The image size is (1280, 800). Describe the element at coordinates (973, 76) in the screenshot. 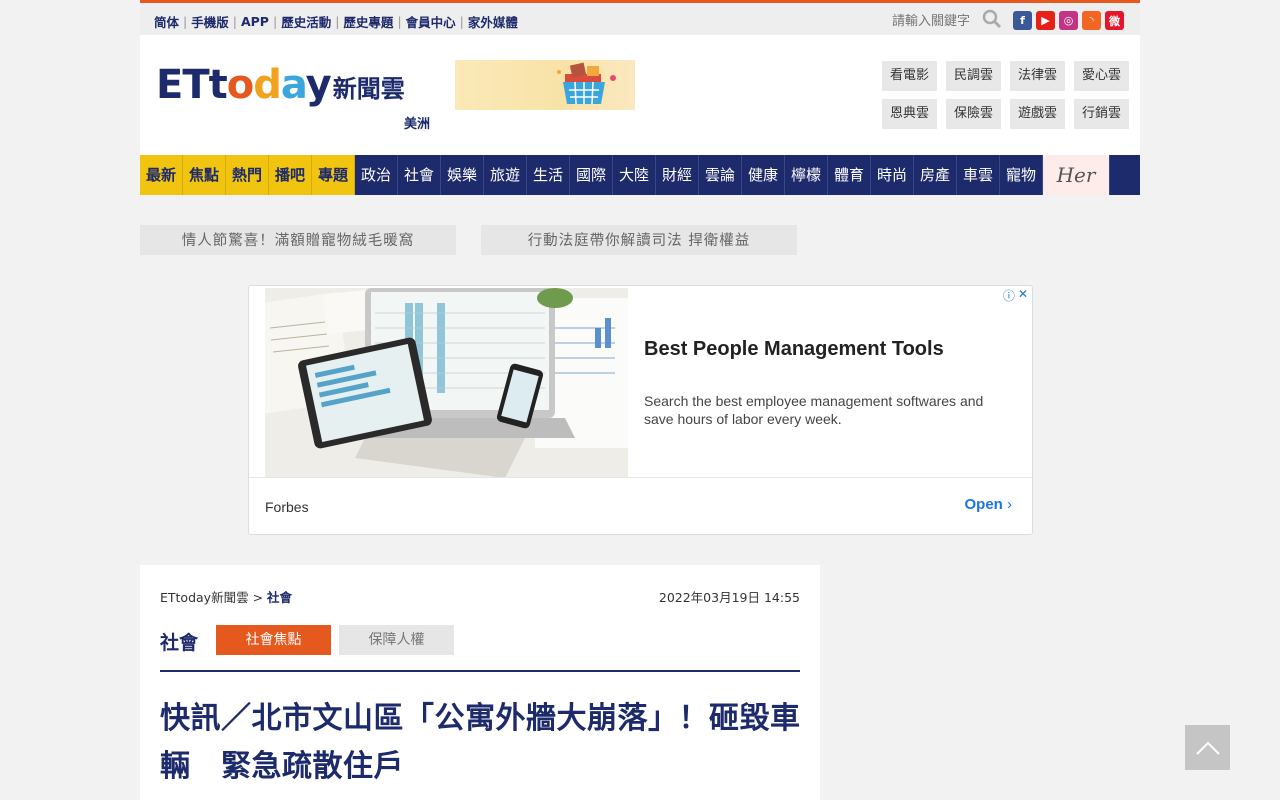

I see `cloud-link: 民調雲` at that location.